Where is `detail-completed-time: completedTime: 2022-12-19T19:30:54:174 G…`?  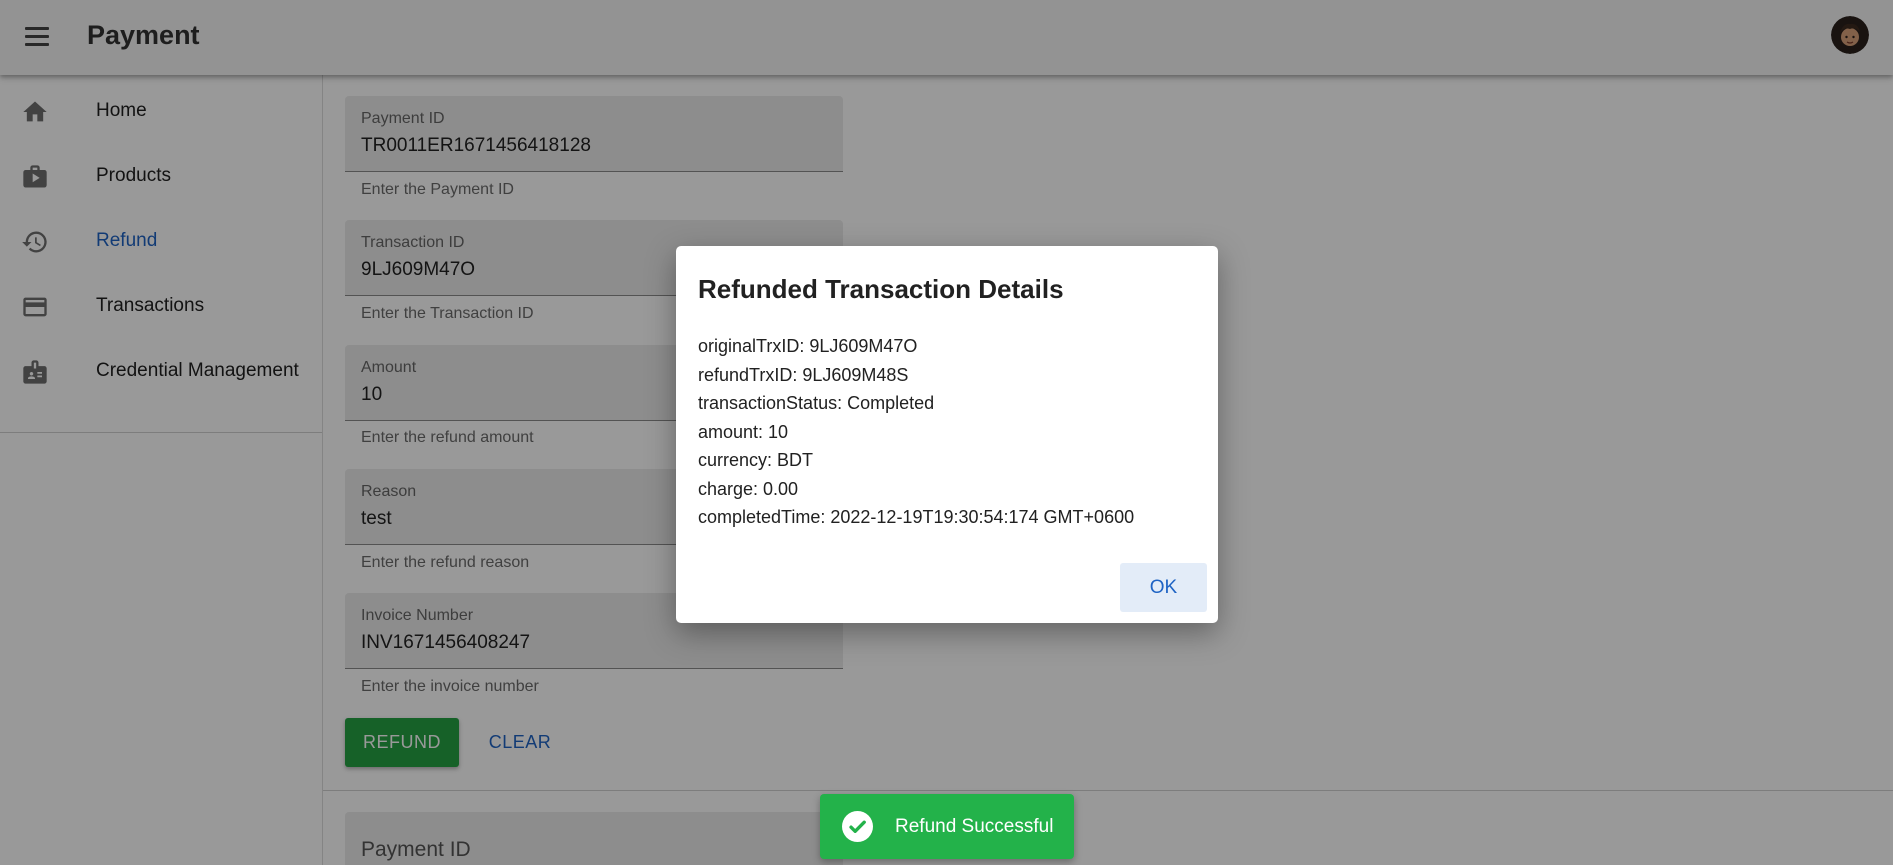 detail-completed-time: completedTime: 2022-12-19T19:30:54:174 G… is located at coordinates (916, 517).